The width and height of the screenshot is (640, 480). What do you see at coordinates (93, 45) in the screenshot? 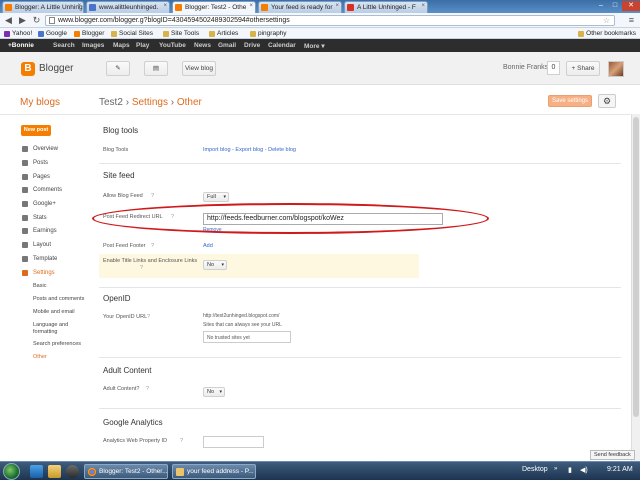
I see `gbar-images: Images` at bounding box center [93, 45].